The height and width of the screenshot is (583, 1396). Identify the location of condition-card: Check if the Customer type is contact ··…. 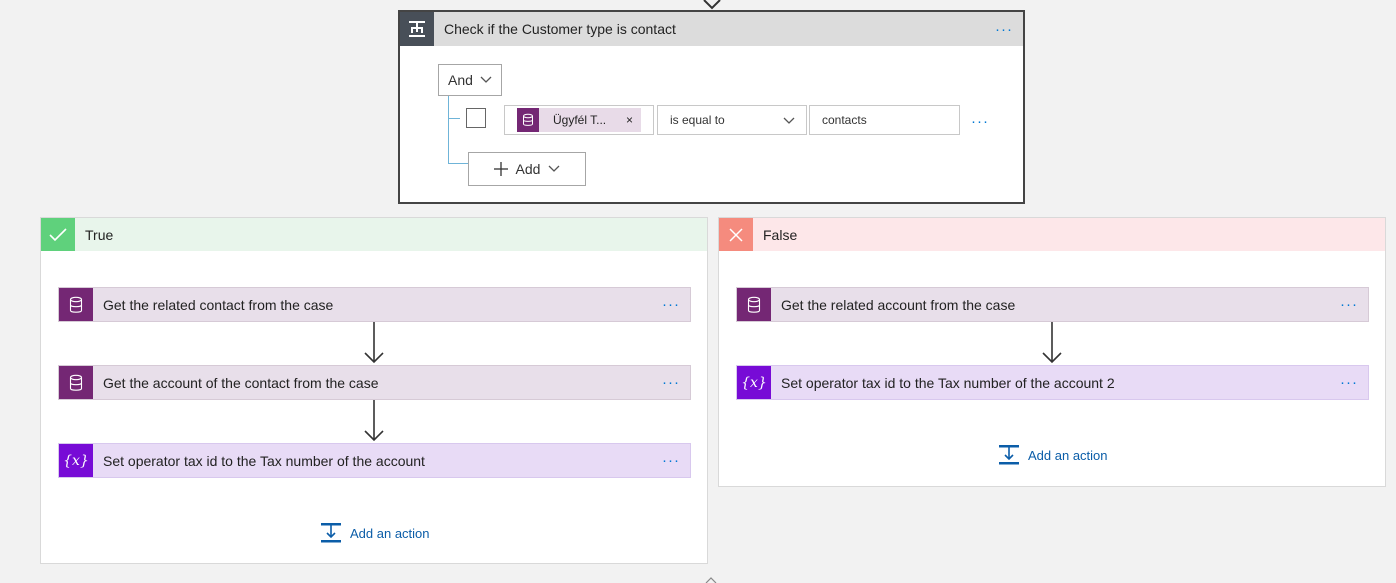
(711, 107).